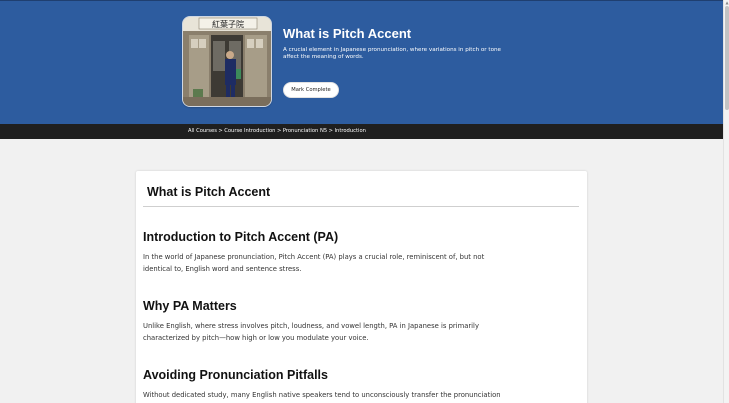  I want to click on title-divider, so click(361, 206).